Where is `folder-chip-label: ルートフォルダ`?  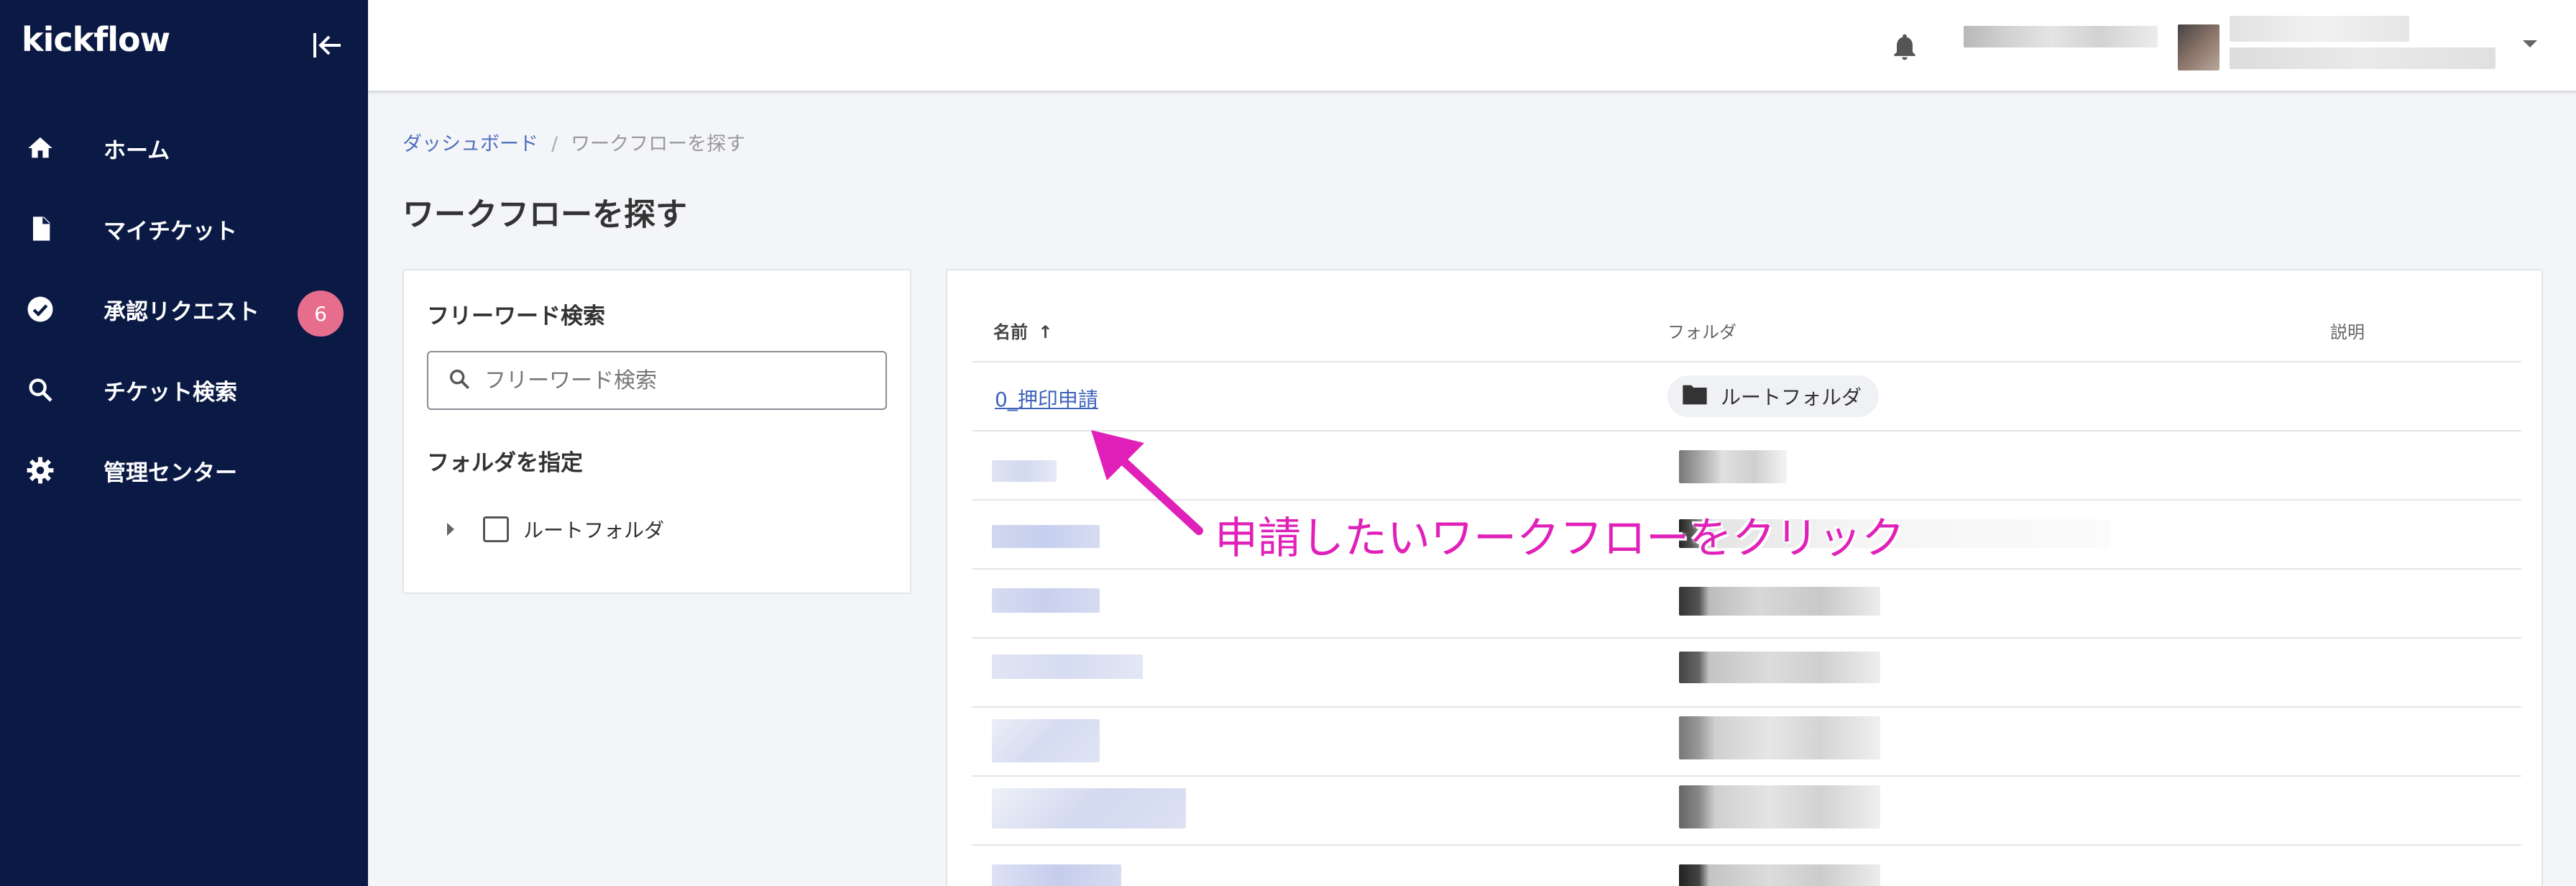
folder-chip-label: ルートフォルダ is located at coordinates (1791, 397).